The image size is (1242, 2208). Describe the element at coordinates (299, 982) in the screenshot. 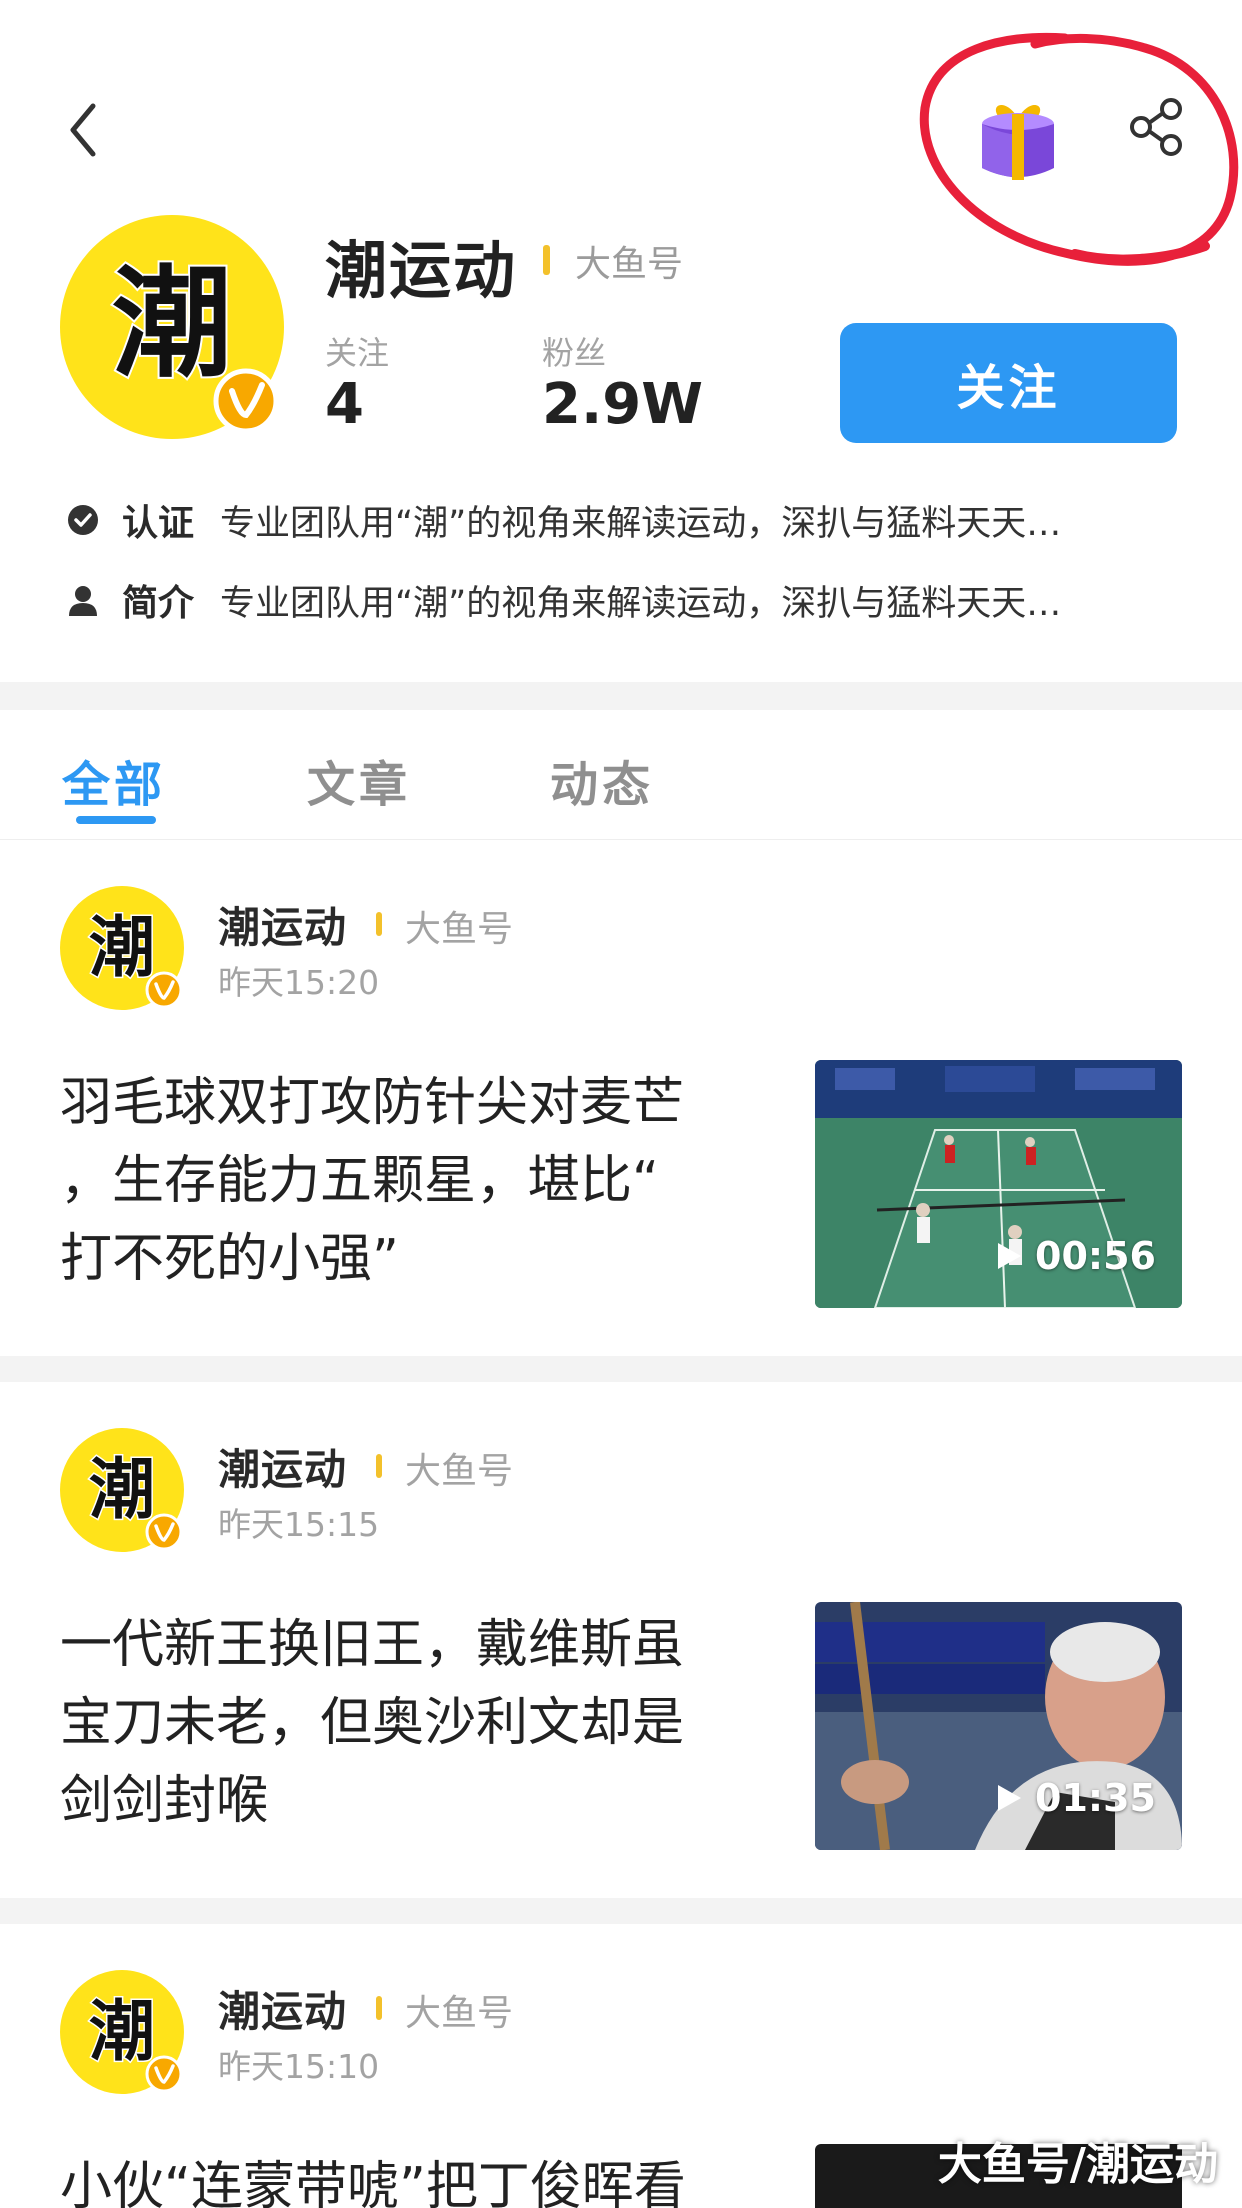

I see `post-time: 昨天15:20` at that location.